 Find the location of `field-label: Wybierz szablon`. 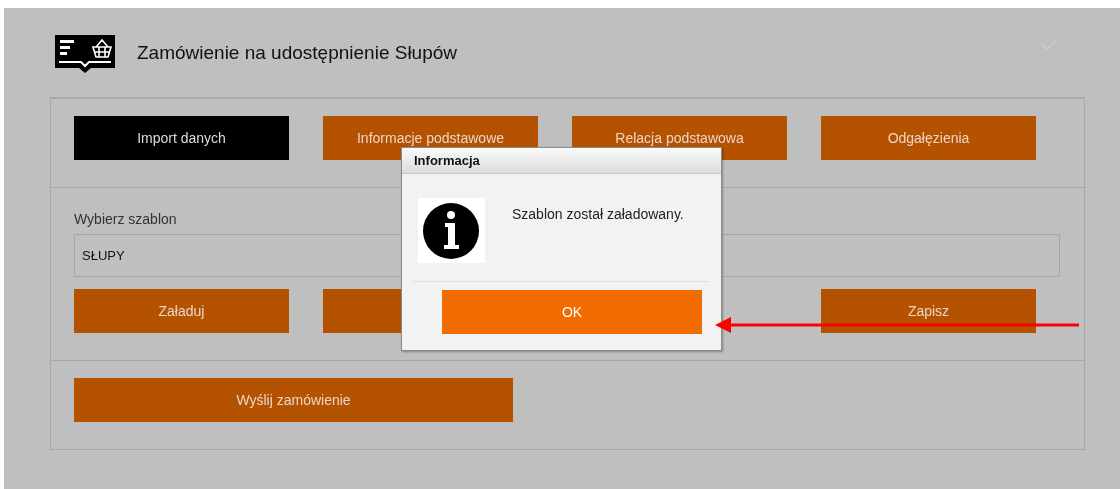

field-label: Wybierz szablon is located at coordinates (125, 219).